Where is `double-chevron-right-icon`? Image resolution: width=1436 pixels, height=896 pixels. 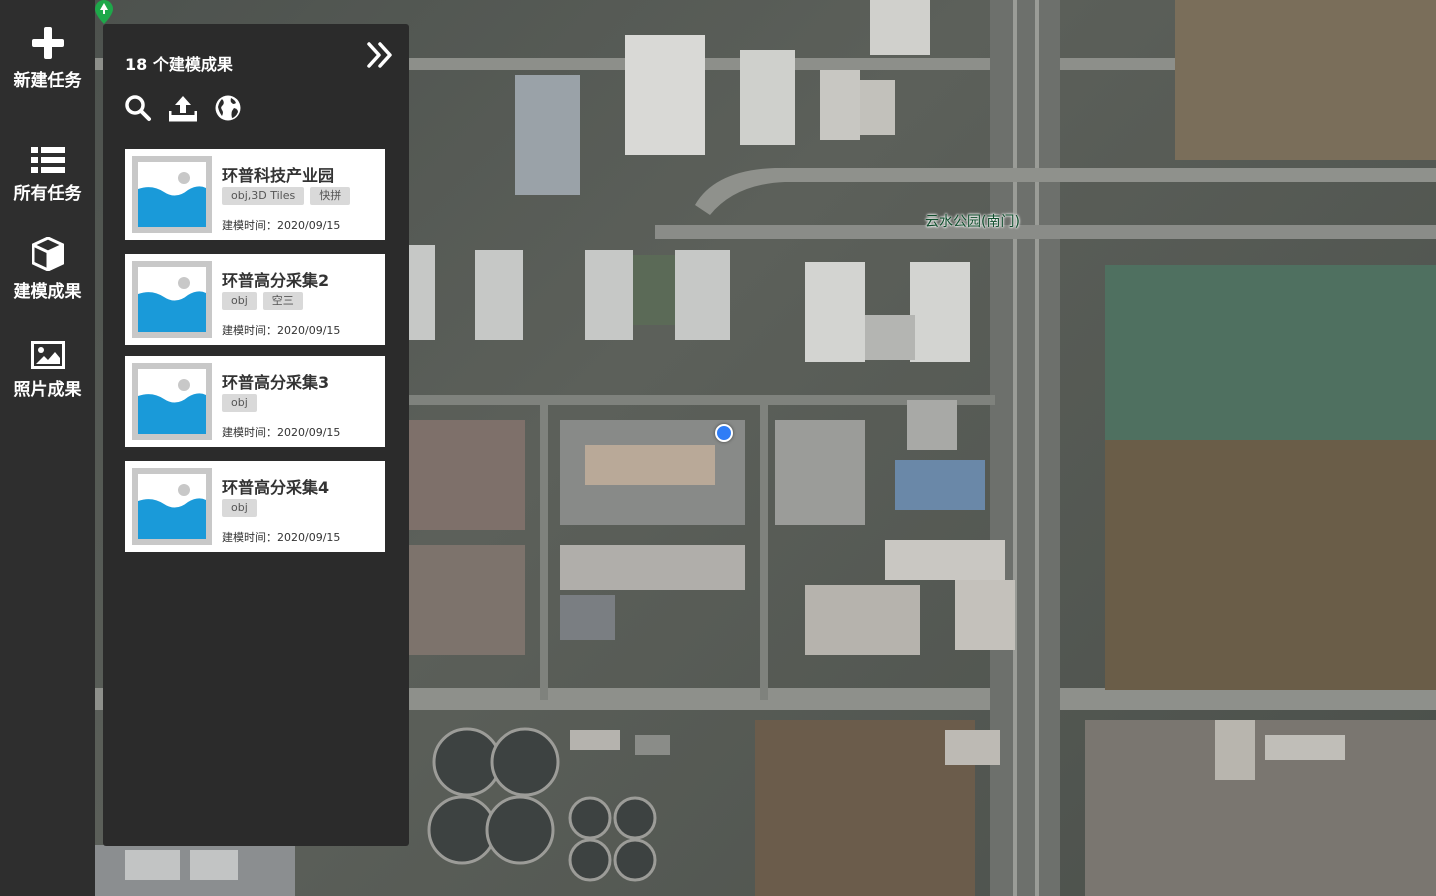 double-chevron-right-icon is located at coordinates (380, 55).